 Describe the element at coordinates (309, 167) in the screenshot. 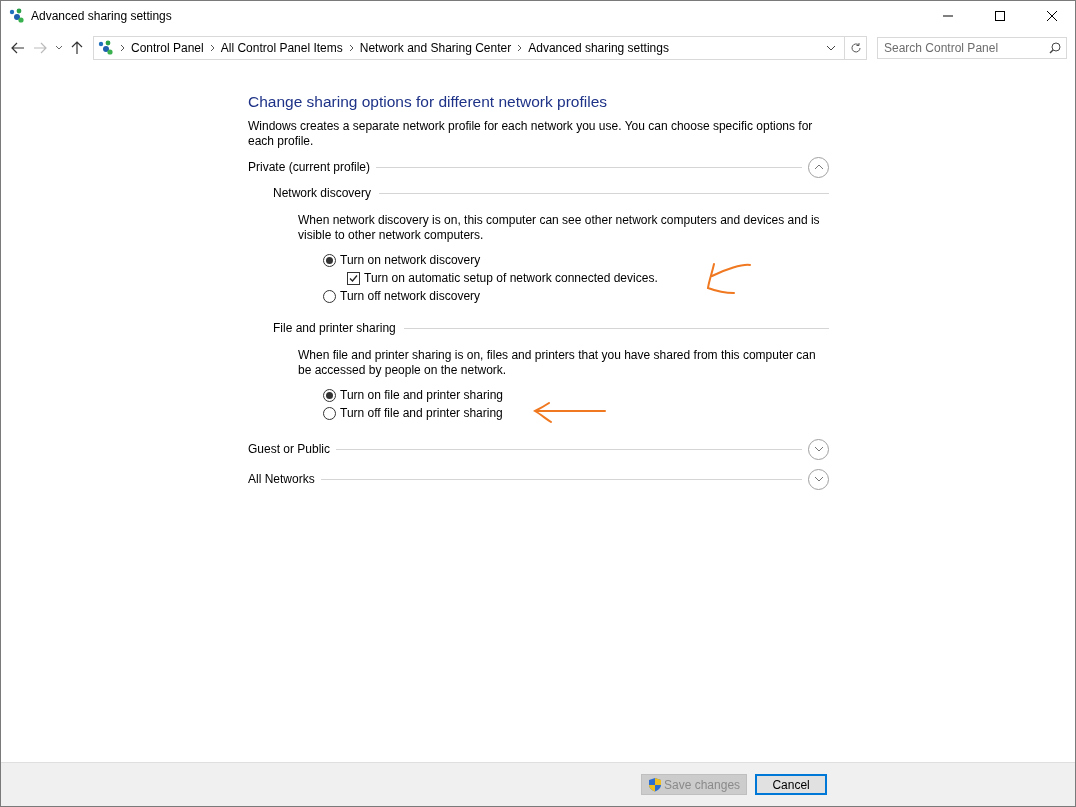

I see `section-title: Private (current profile)` at that location.